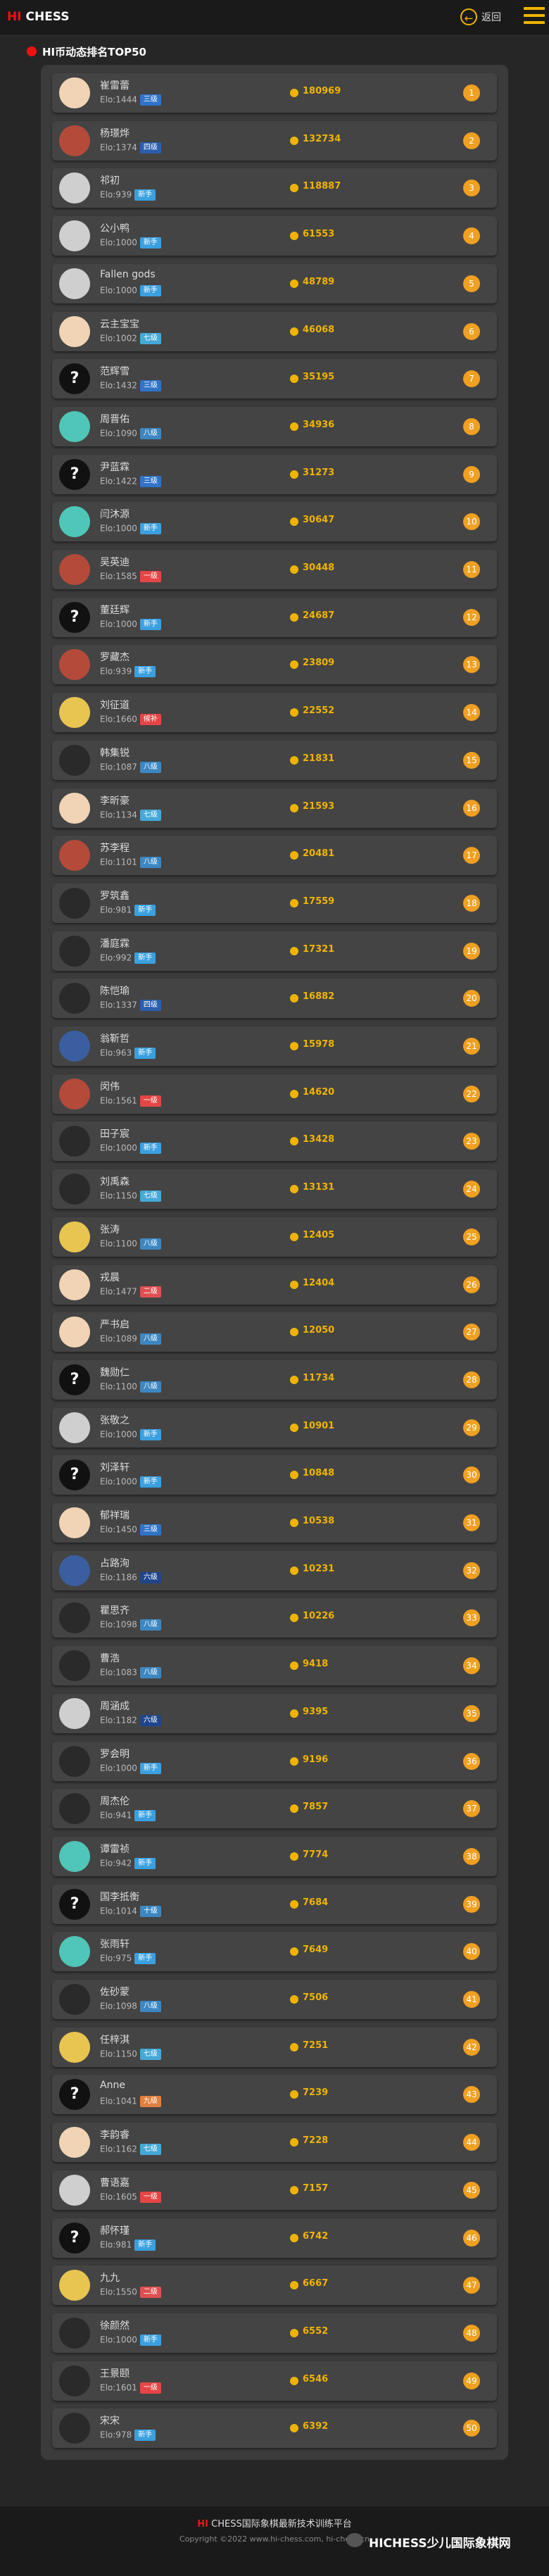 This screenshot has width=549, height=2576. I want to click on player-row: 韩集锐 Elo:1087 八级 21831 15, so click(274, 760).